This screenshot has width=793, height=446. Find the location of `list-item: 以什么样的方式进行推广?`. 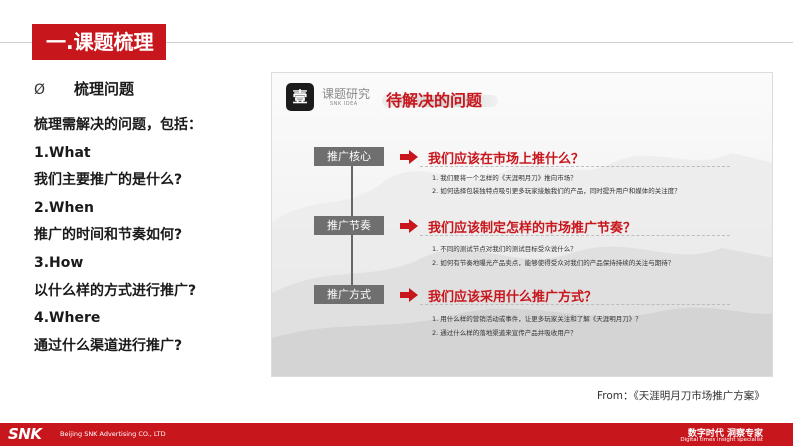

list-item: 以什么样的方式进行推广? is located at coordinates (115, 290).